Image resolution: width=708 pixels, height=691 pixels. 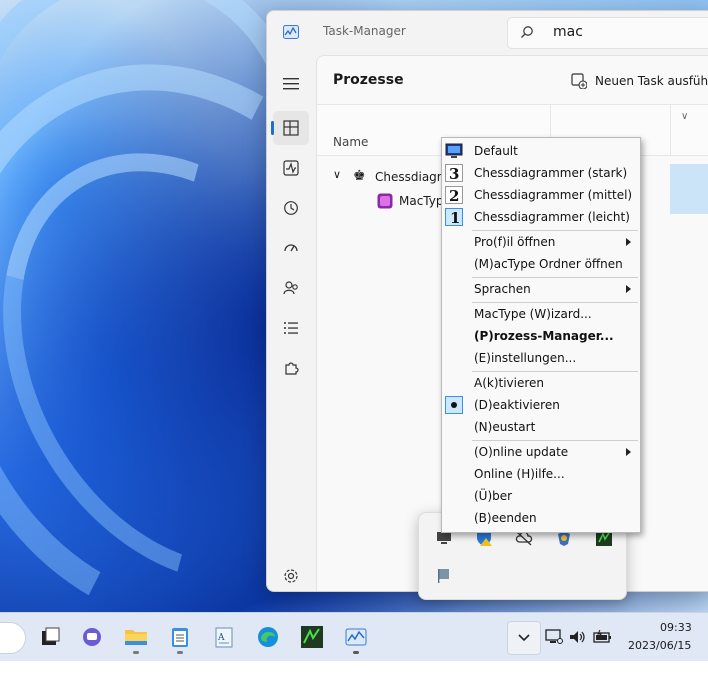 I want to click on menu-item-deactivate: (D)eaktivieren, so click(x=541, y=405).